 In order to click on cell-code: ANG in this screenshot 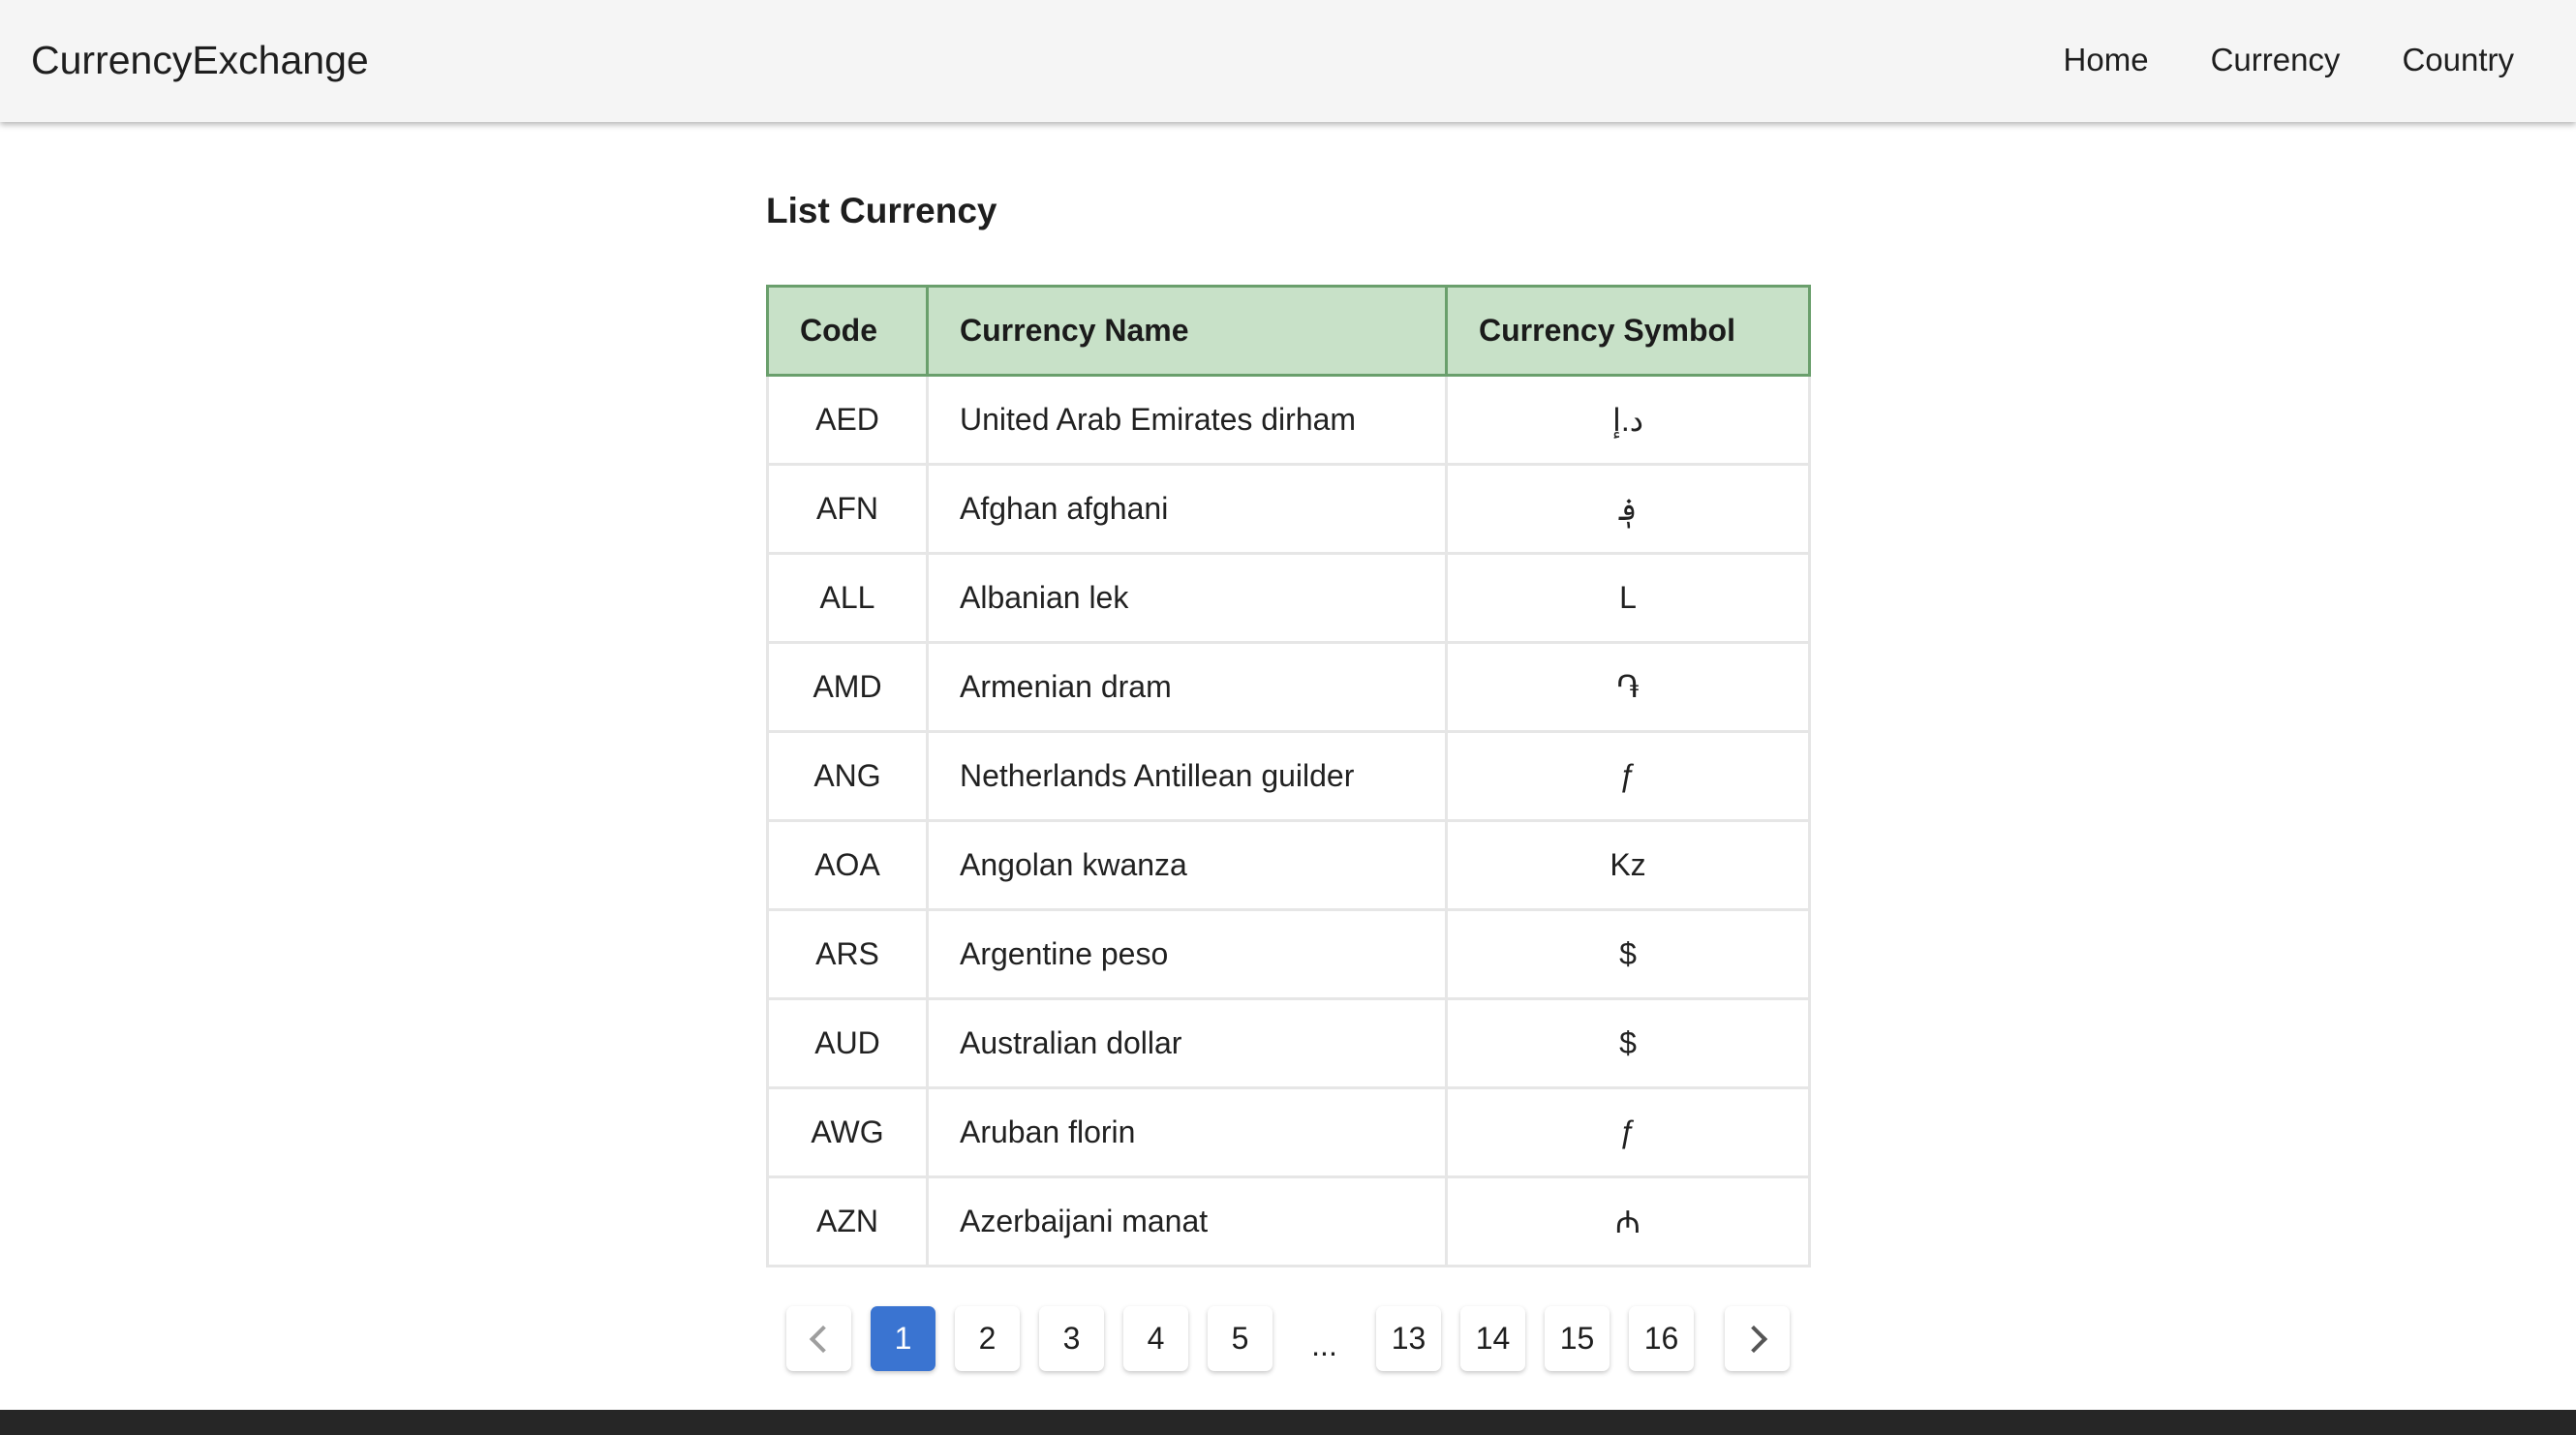, I will do `click(847, 776)`.